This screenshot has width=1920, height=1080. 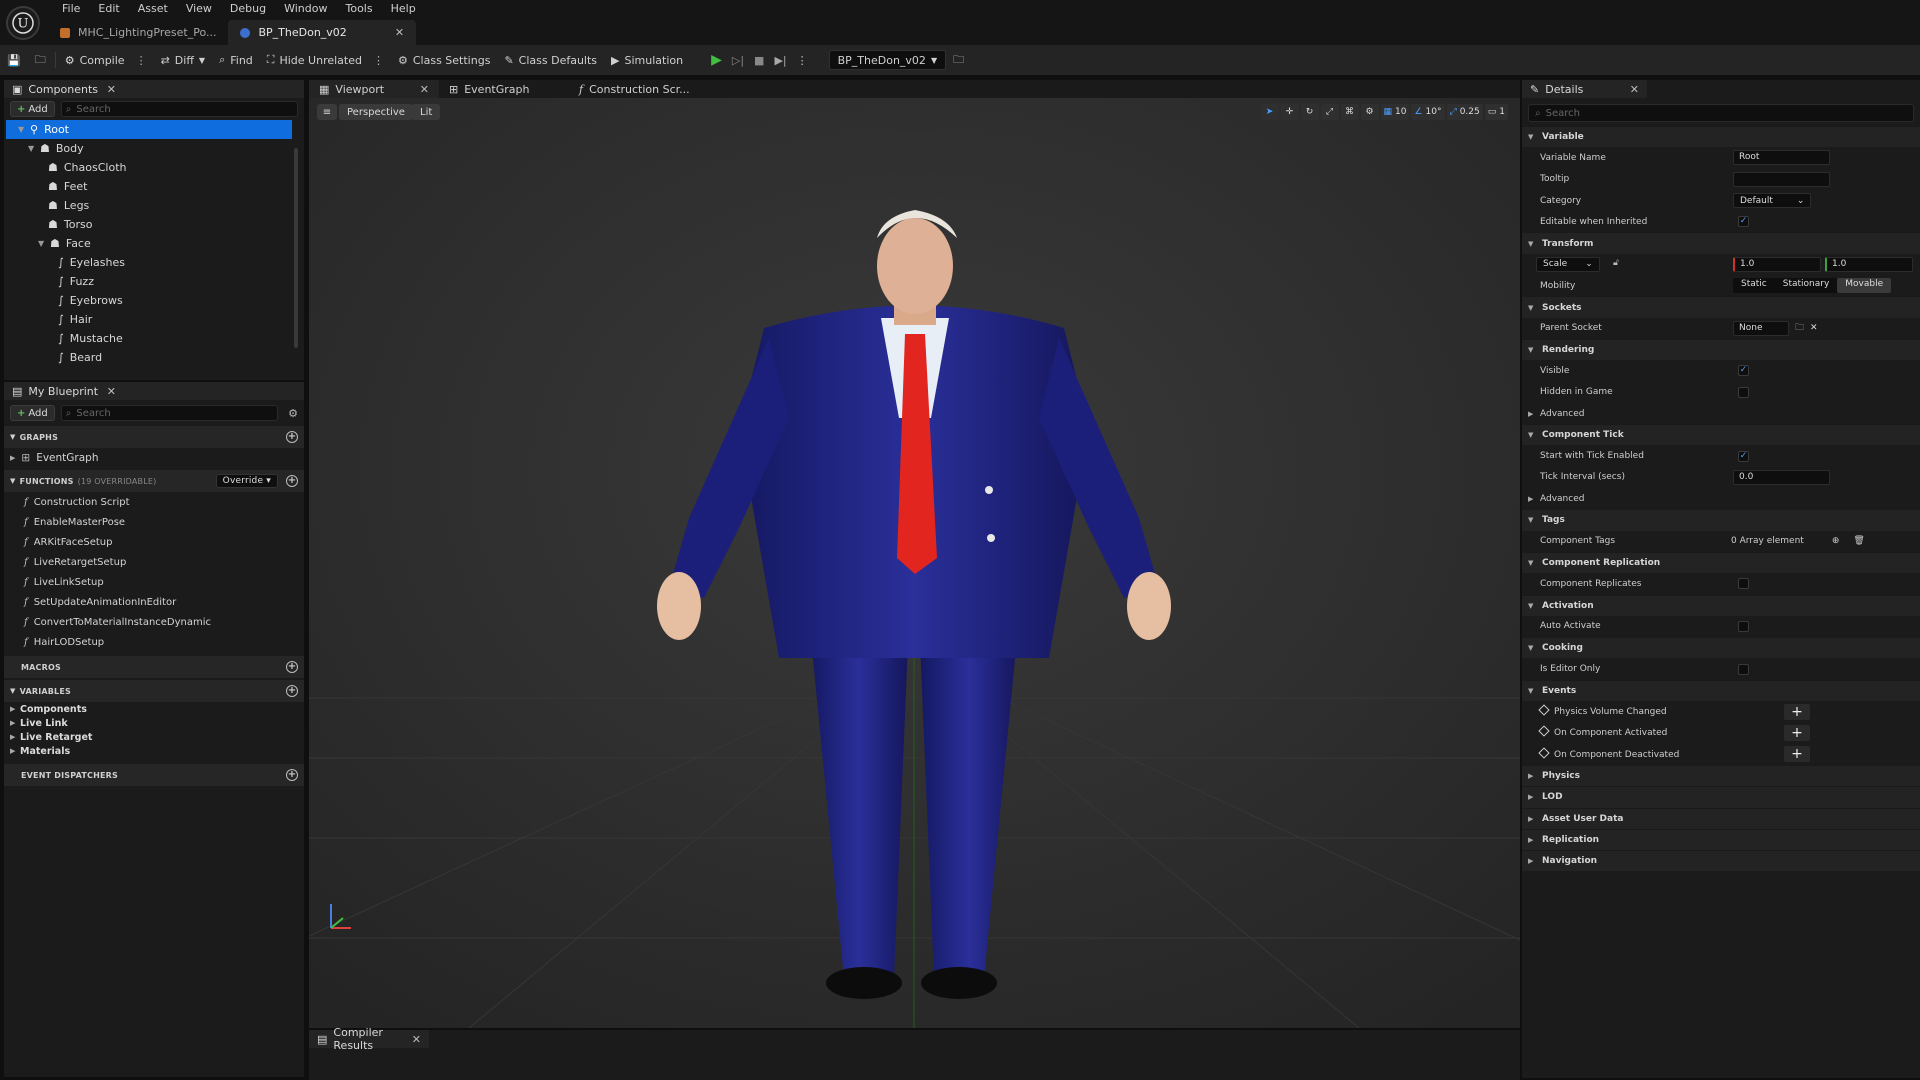 I want to click on function-item: f EnableMasterPose, so click(x=154, y=522).